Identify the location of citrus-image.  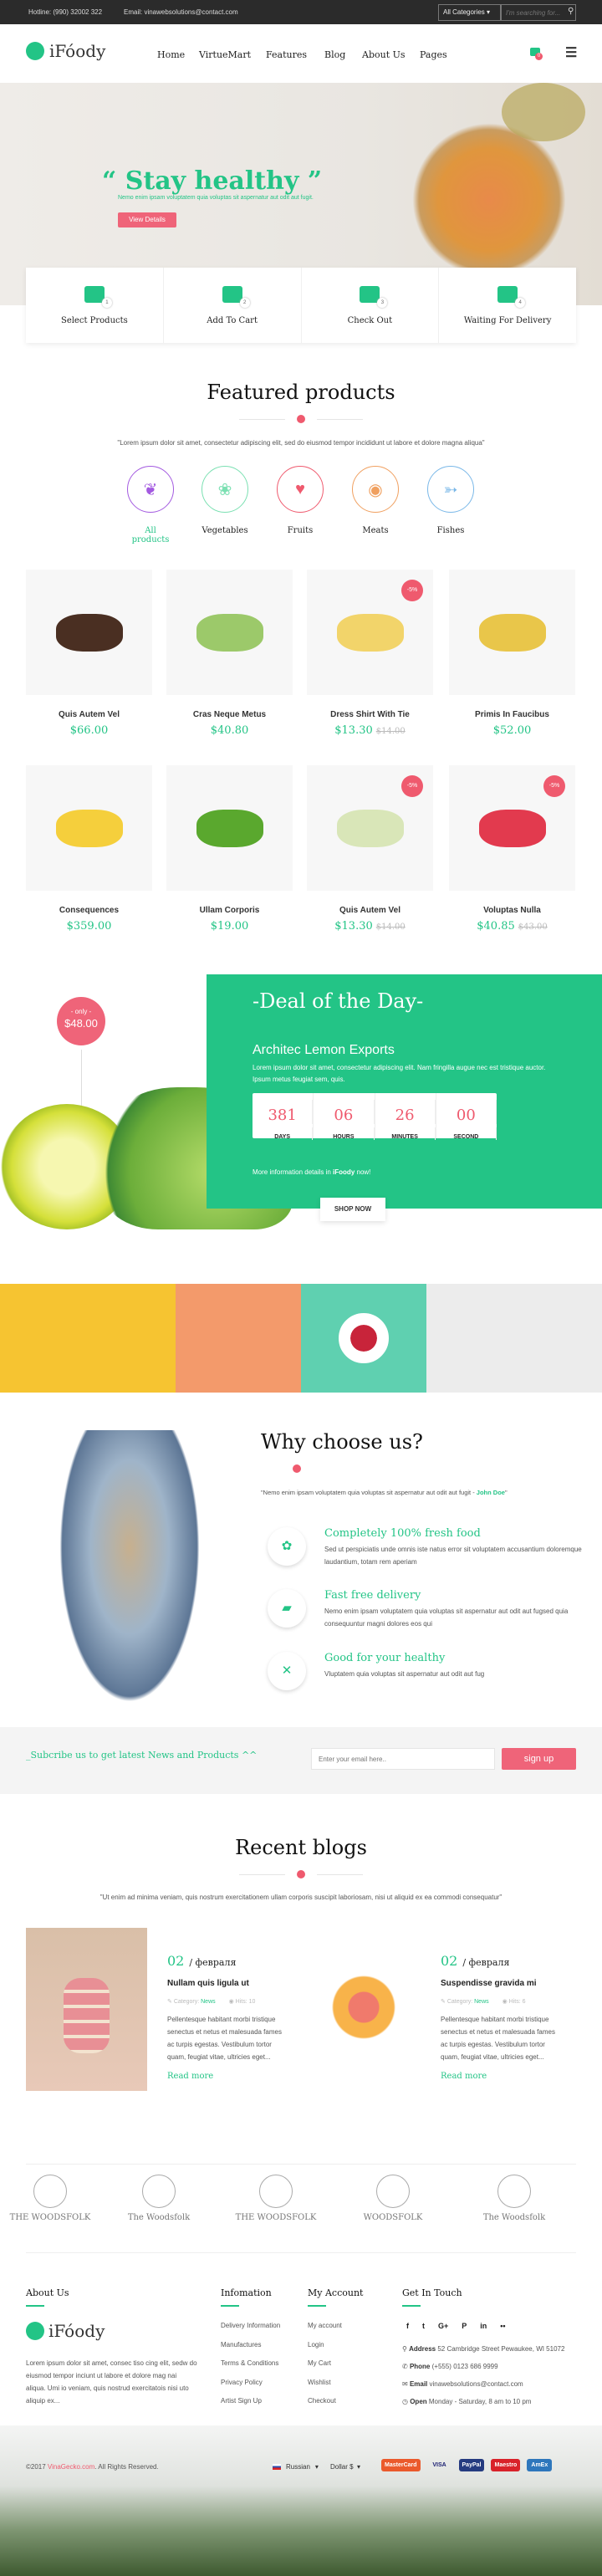
(363, 2007).